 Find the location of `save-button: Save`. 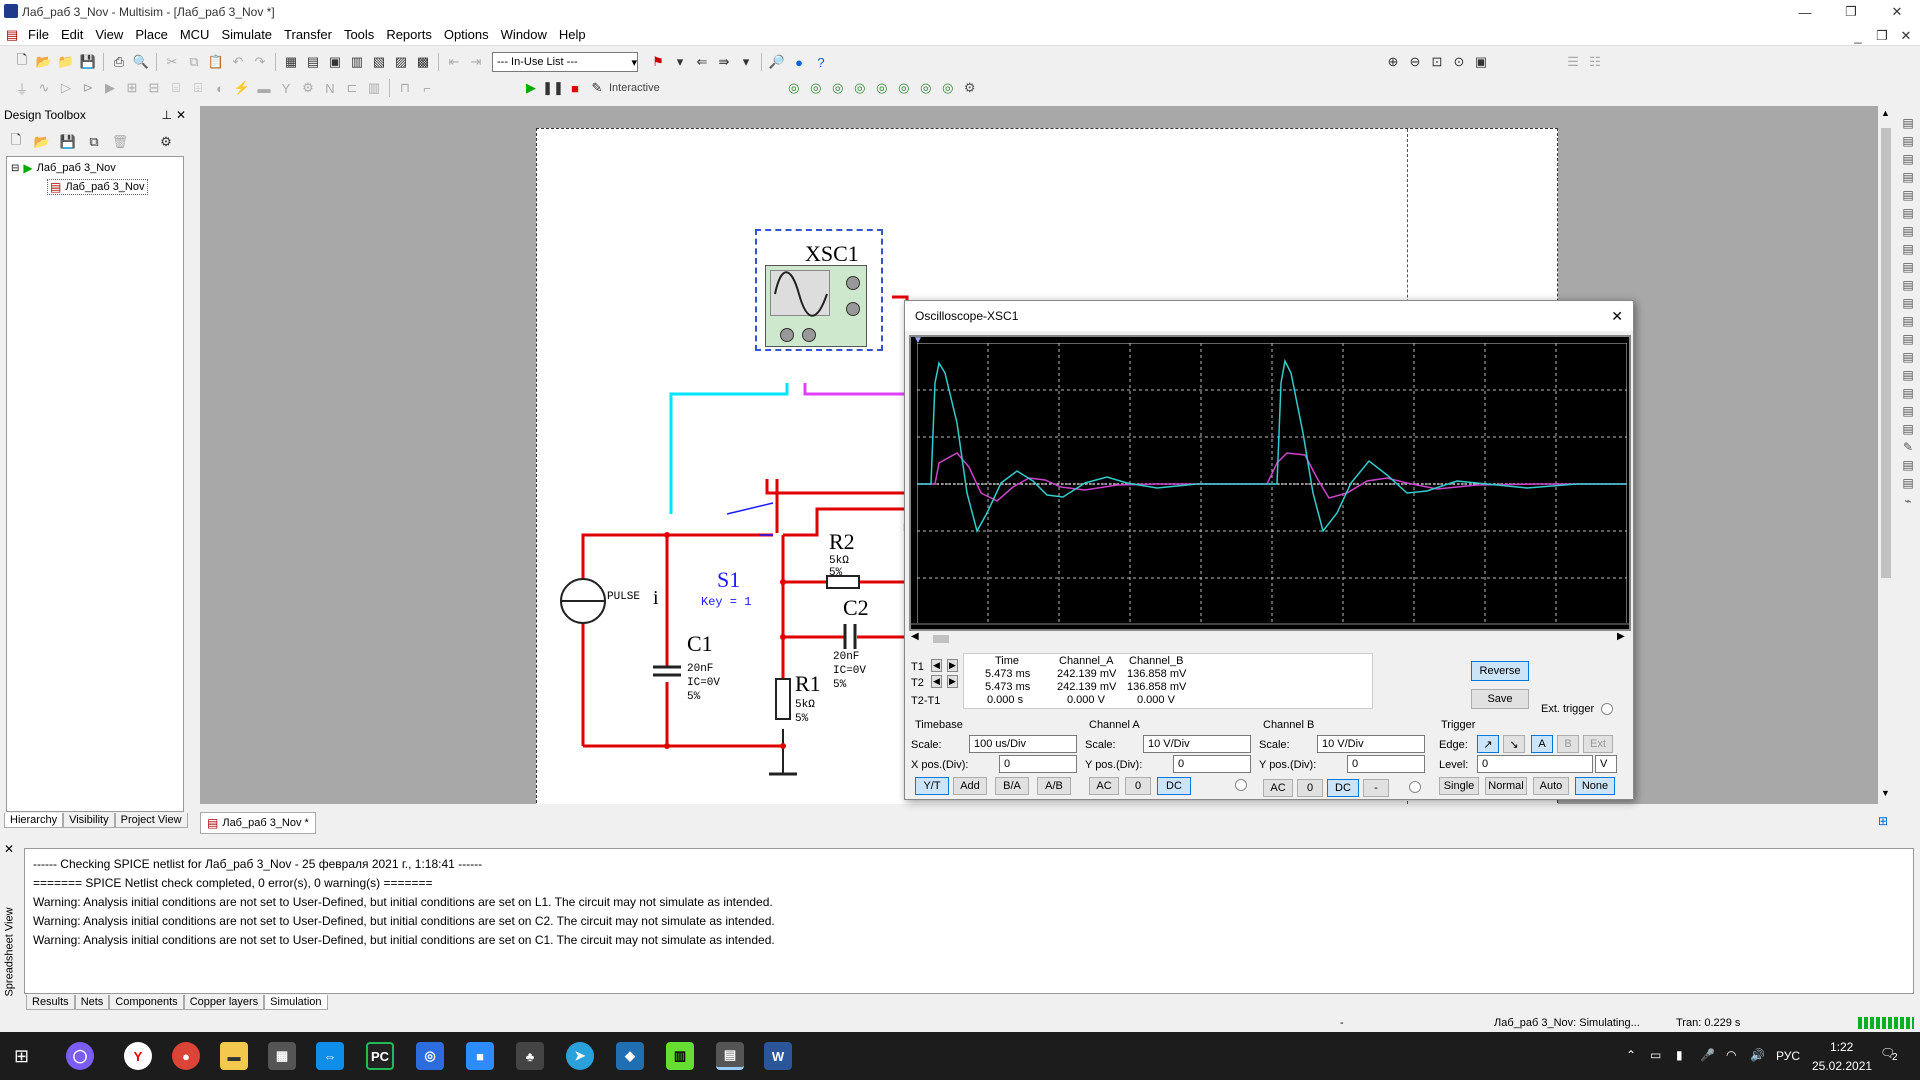

save-button: Save is located at coordinates (1500, 699).